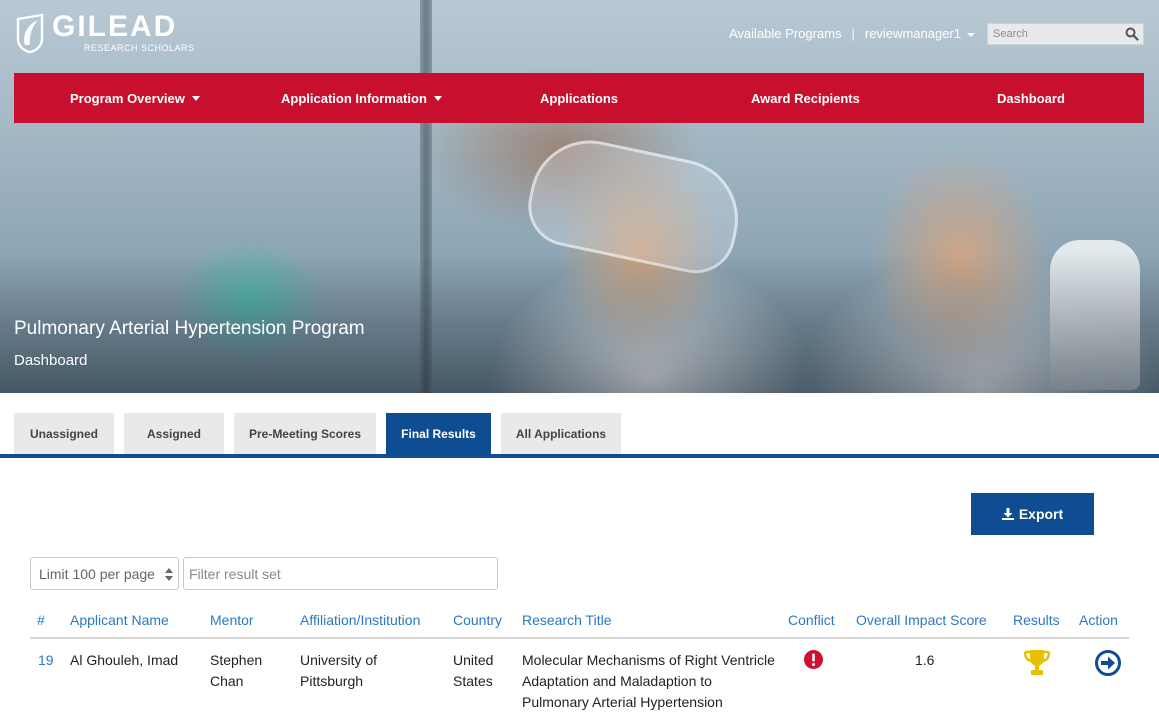  I want to click on nav-dashboard: Dashboard, so click(1031, 98).